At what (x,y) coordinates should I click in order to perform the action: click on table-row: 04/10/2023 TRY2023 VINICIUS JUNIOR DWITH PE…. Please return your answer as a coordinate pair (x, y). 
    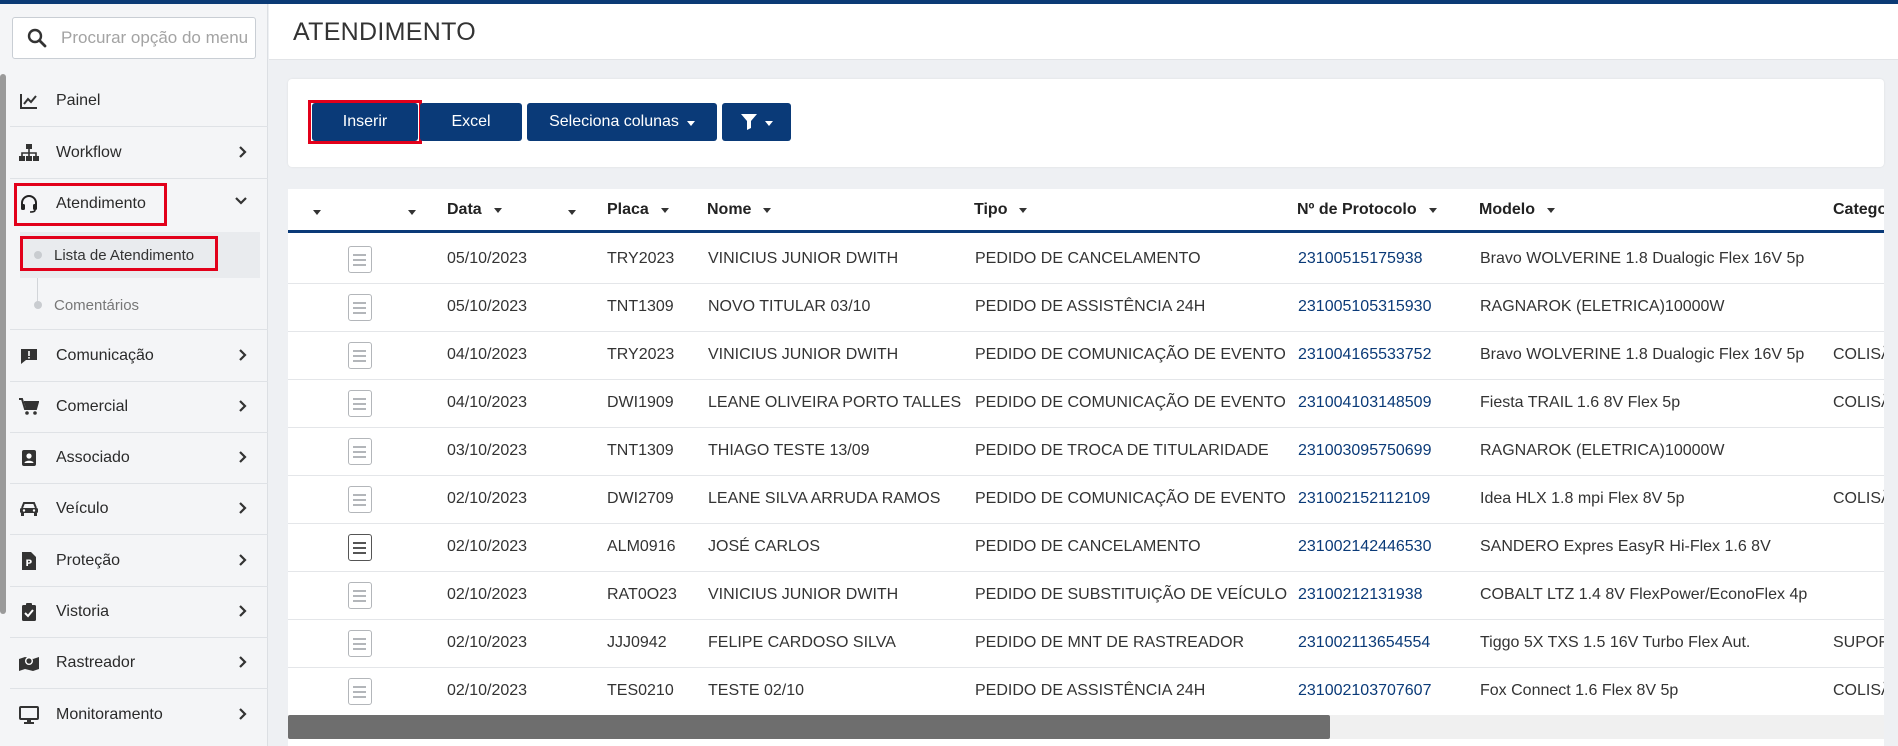
    Looking at the image, I should click on (1086, 356).